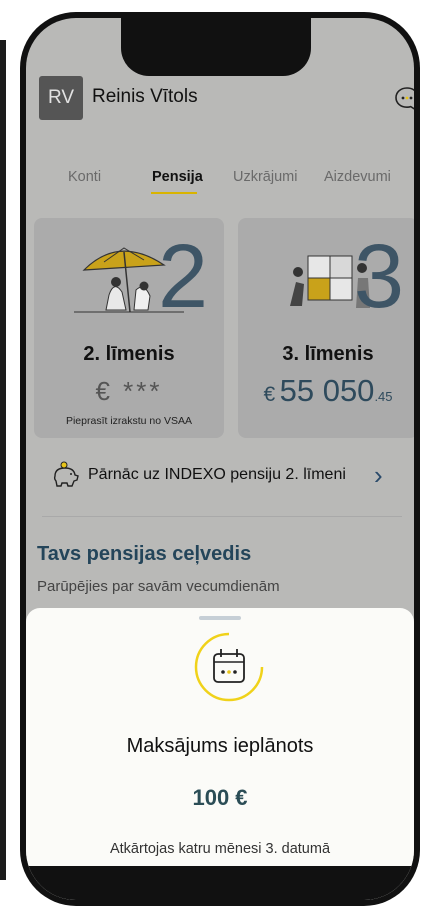  I want to click on card-title: 3. līmenis, so click(328, 354).